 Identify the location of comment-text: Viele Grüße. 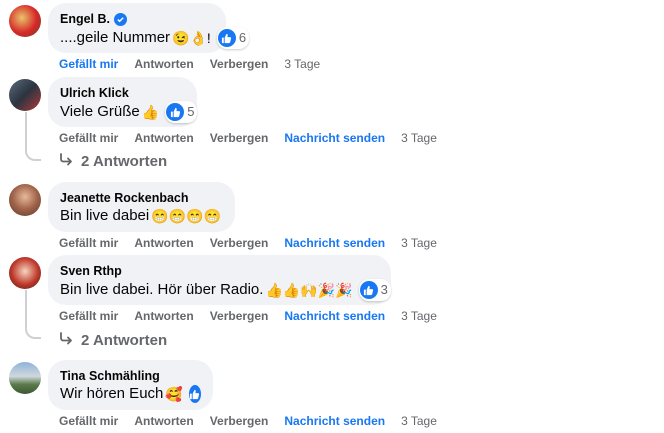
(100, 111).